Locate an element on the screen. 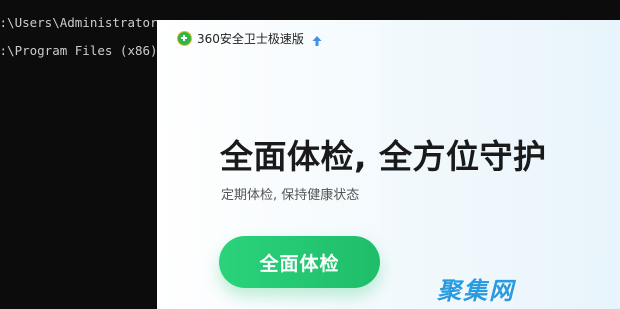 The image size is (620, 309). console-line-2: c:\Program Files (x86)\3 is located at coordinates (86, 50).